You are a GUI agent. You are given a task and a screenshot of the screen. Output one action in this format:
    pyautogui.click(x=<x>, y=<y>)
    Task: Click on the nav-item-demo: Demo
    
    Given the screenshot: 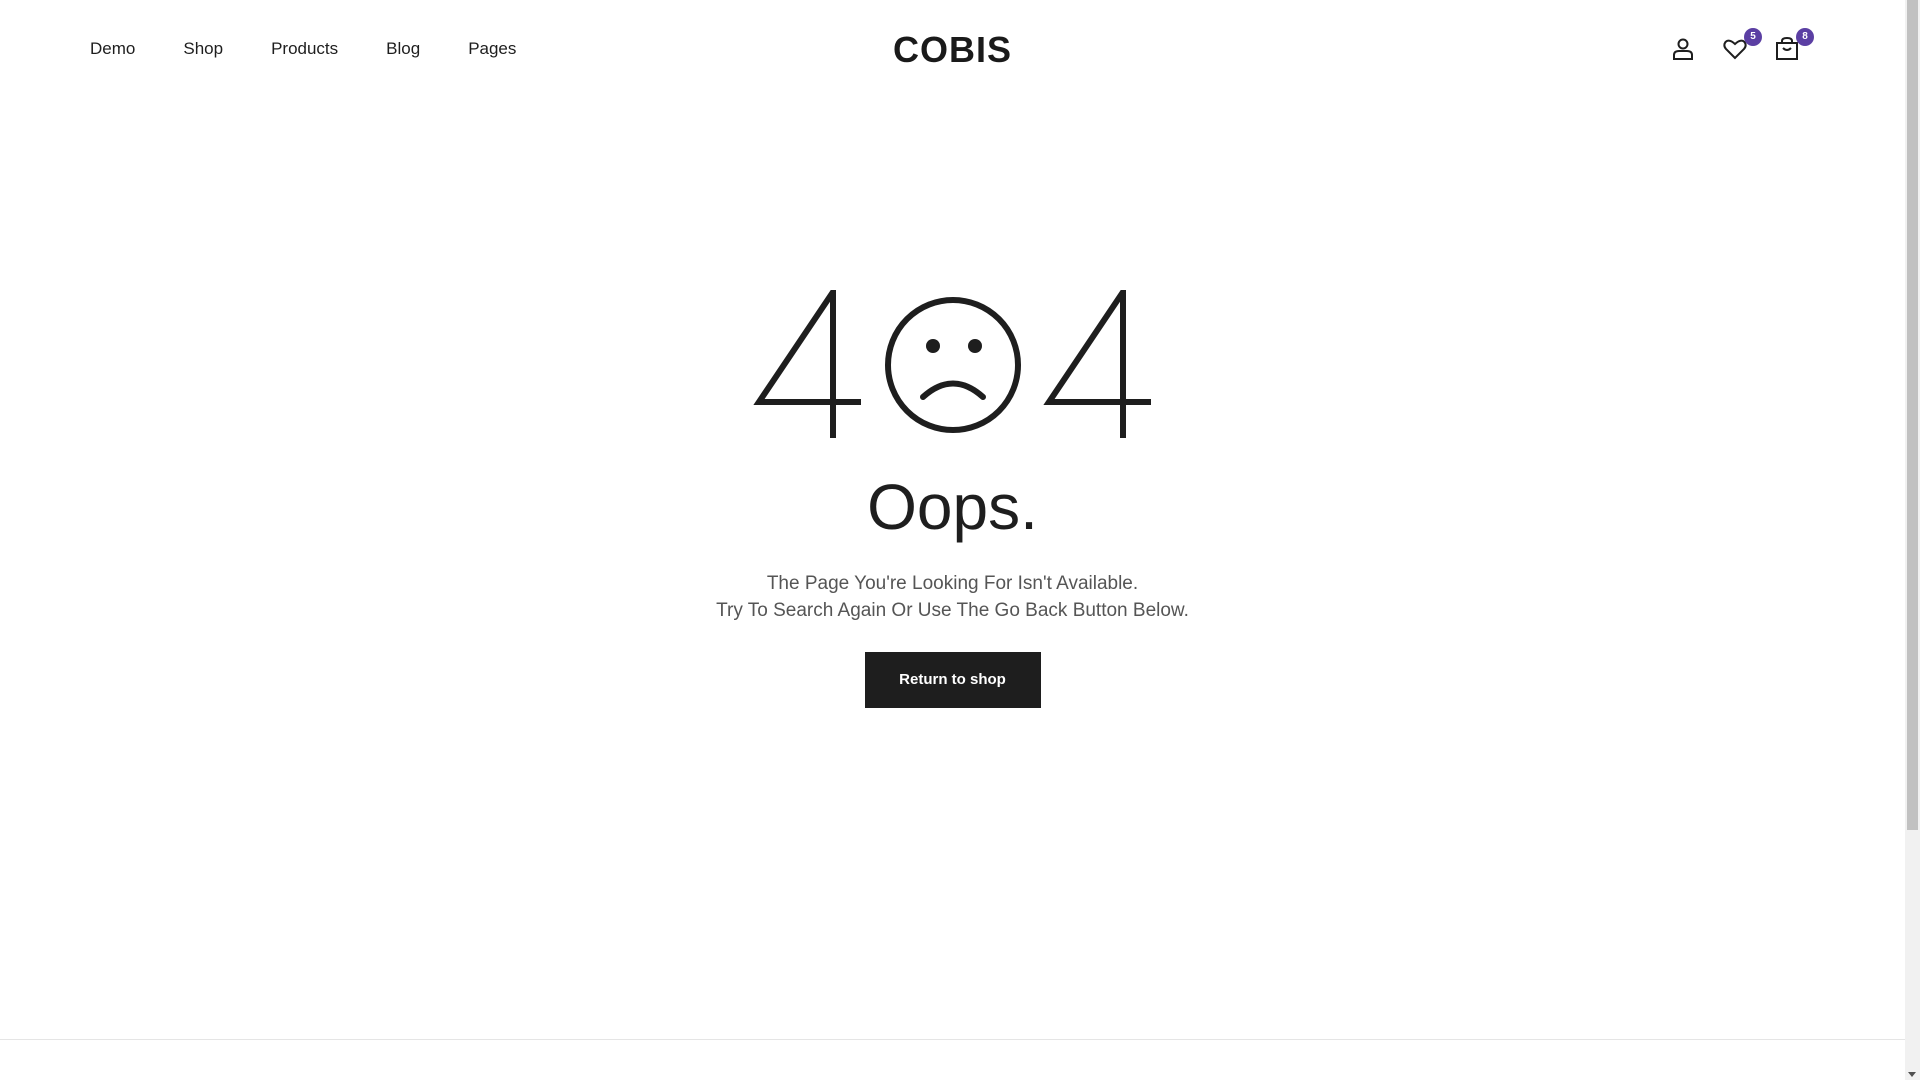 What is the action you would take?
    pyautogui.click(x=112, y=49)
    